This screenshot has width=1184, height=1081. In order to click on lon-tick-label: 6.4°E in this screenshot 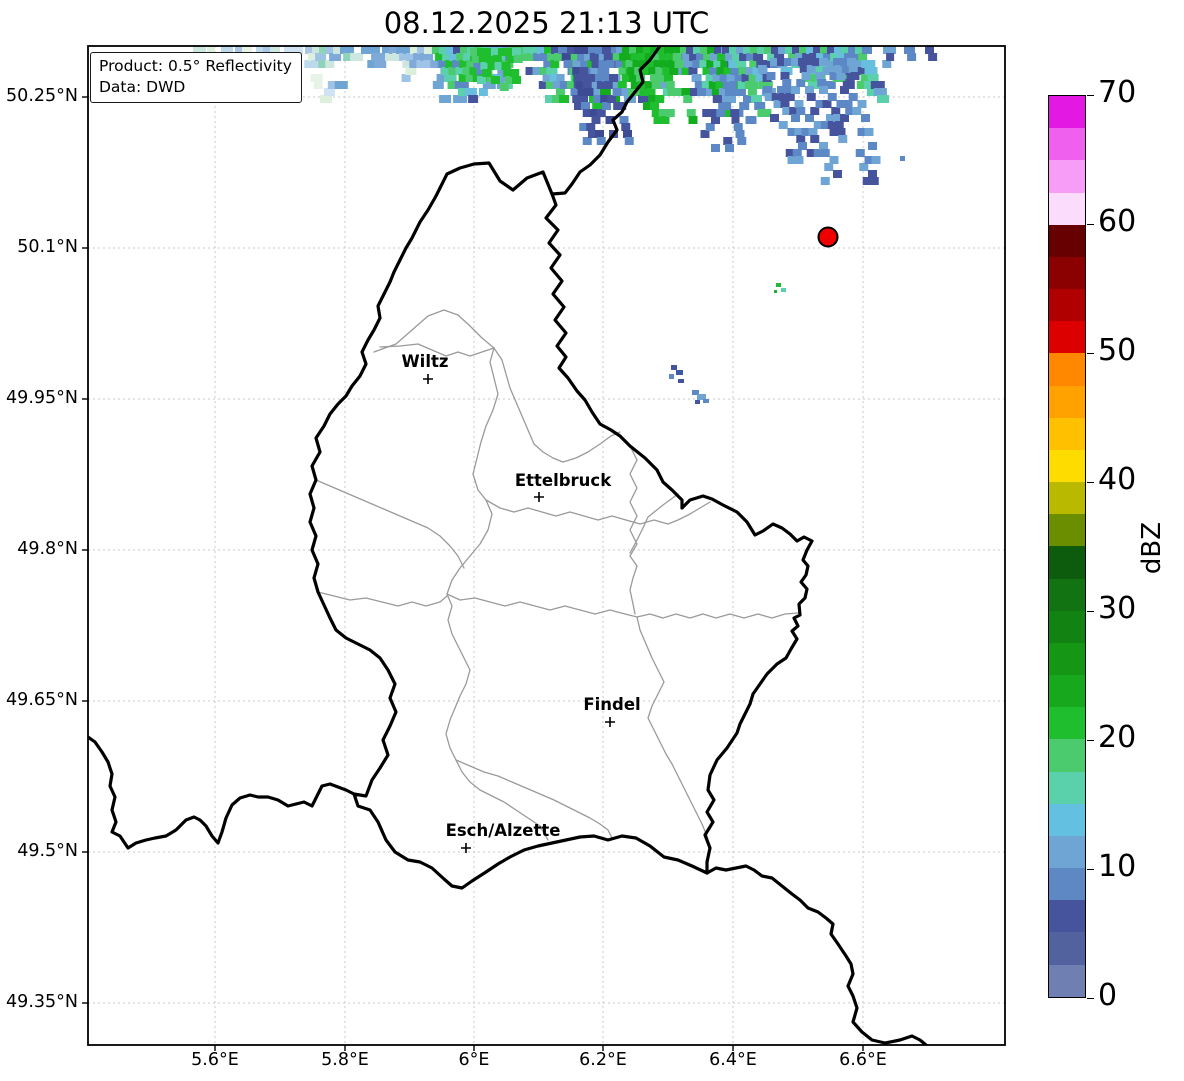, I will do `click(733, 1060)`.